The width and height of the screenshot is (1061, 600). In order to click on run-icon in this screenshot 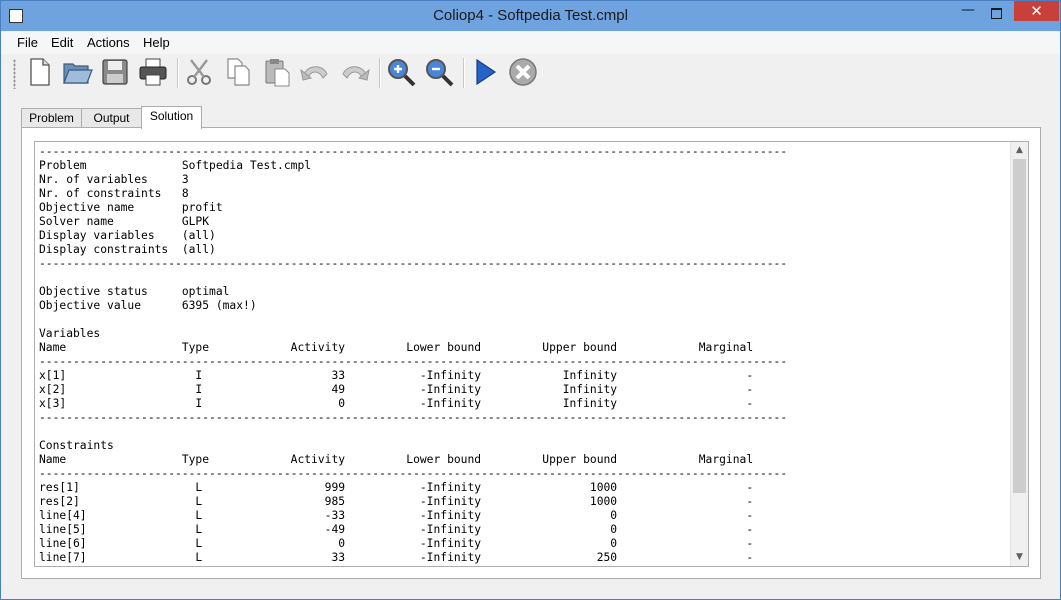, I will do `click(486, 72)`.